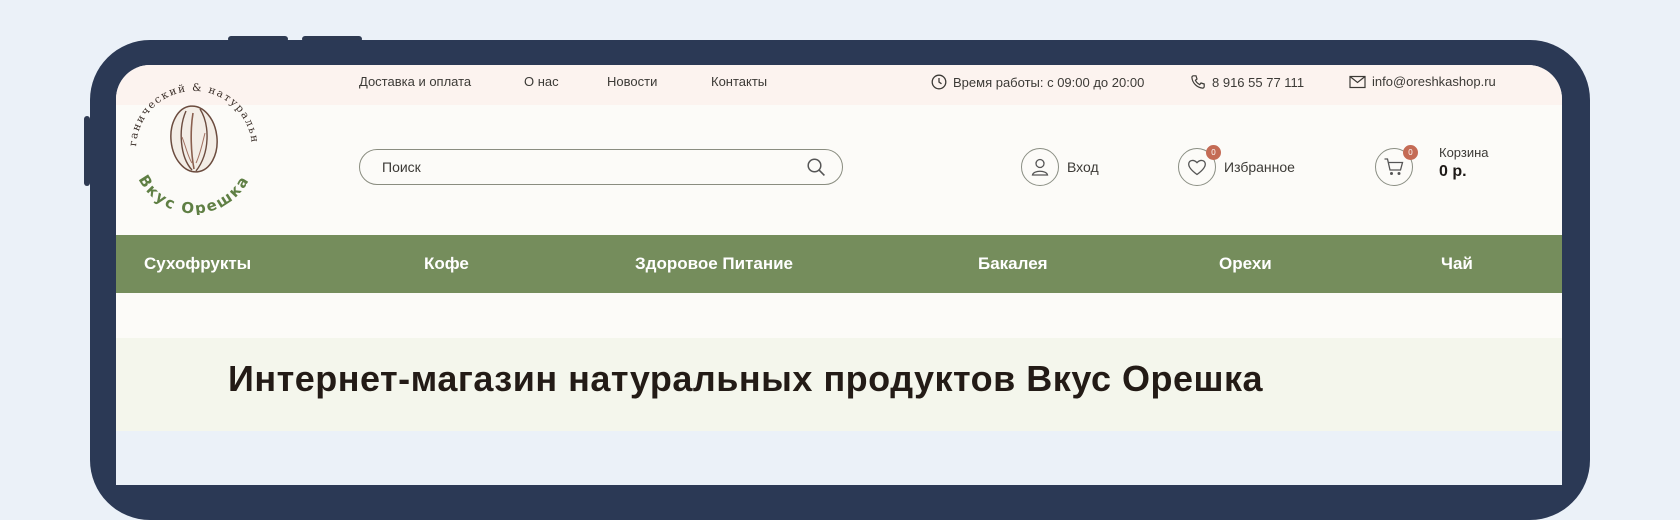 Image resolution: width=1680 pixels, height=520 pixels. I want to click on favorites-label: Избранное, so click(1259, 167).